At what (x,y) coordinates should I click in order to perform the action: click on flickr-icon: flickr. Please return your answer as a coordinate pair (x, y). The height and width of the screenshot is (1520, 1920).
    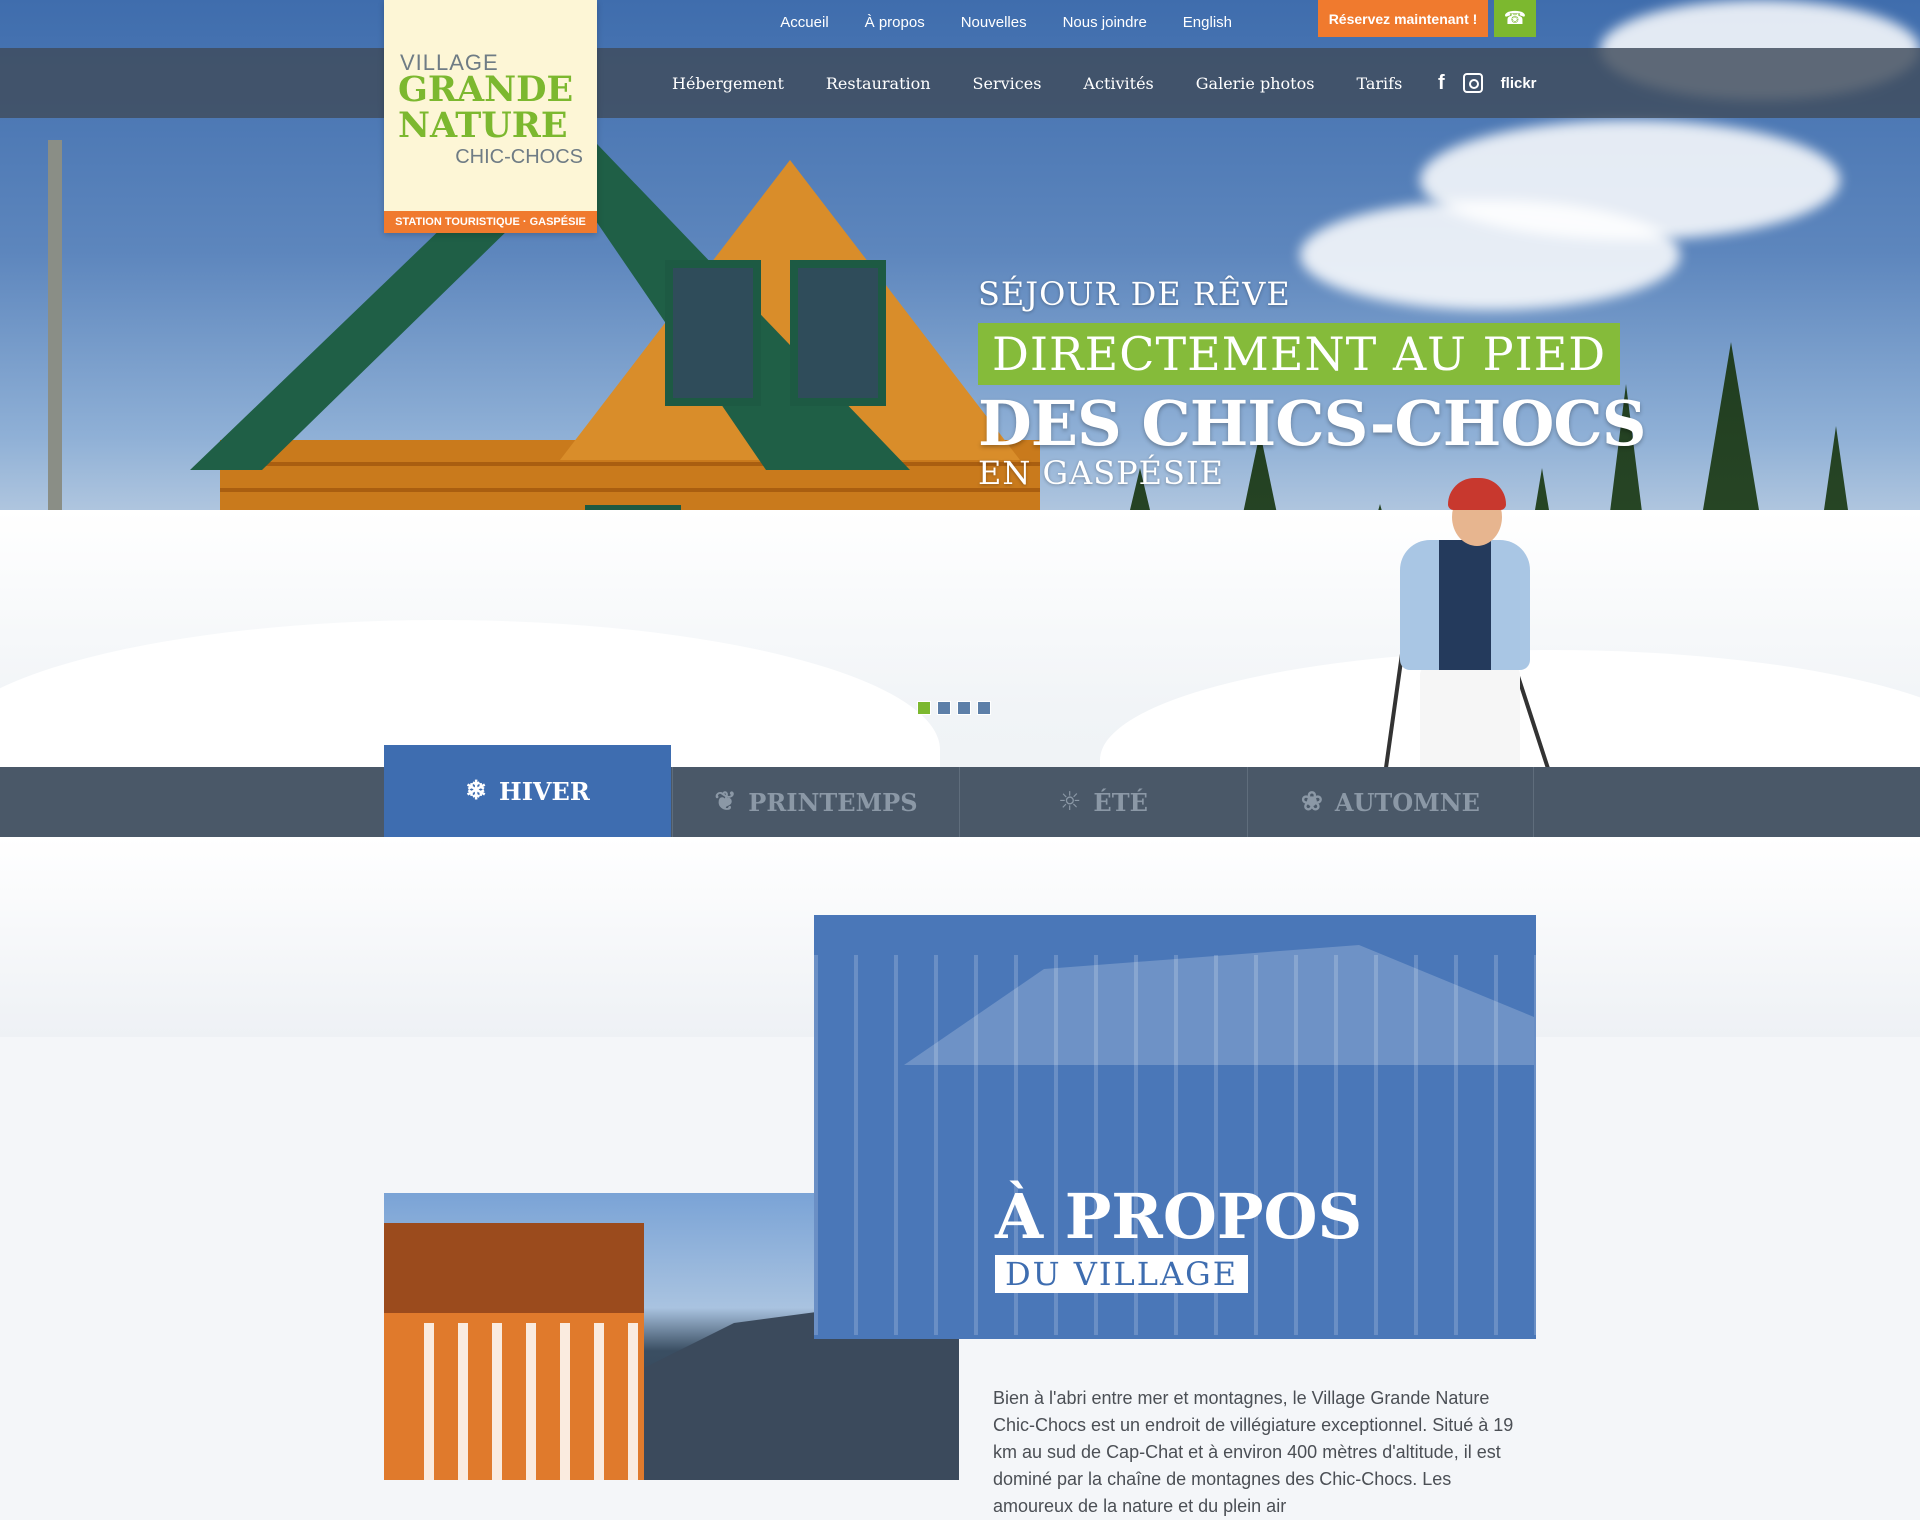
    Looking at the image, I should click on (1519, 83).